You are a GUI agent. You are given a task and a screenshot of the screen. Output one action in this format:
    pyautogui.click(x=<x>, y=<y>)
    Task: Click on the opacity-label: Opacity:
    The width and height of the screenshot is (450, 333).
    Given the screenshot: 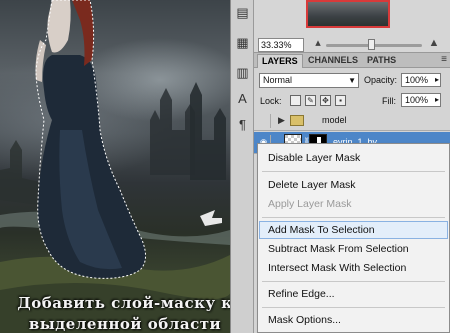 What is the action you would take?
    pyautogui.click(x=381, y=80)
    